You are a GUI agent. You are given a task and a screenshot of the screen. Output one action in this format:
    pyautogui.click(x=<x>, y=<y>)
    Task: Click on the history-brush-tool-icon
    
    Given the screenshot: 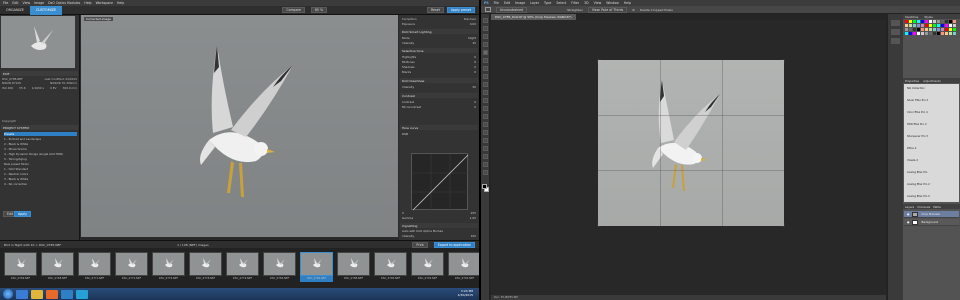 What is the action you would take?
    pyautogui.click(x=485, y=92)
    